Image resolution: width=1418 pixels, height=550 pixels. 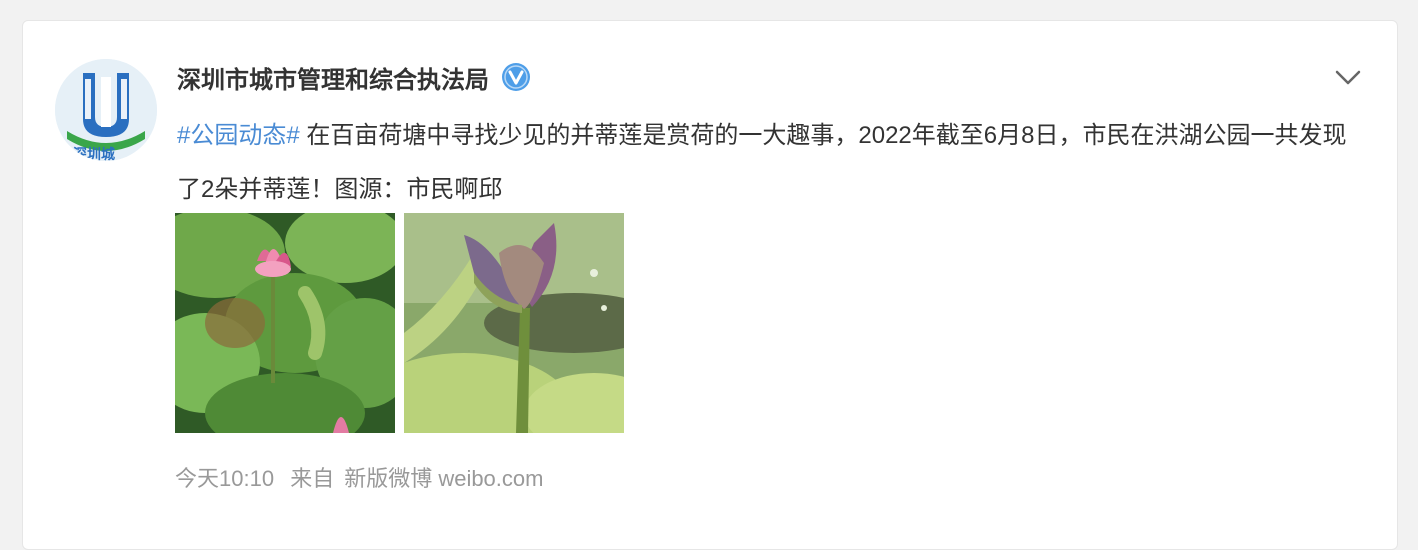 I want to click on topic-link: #公园动态#, so click(x=238, y=135).